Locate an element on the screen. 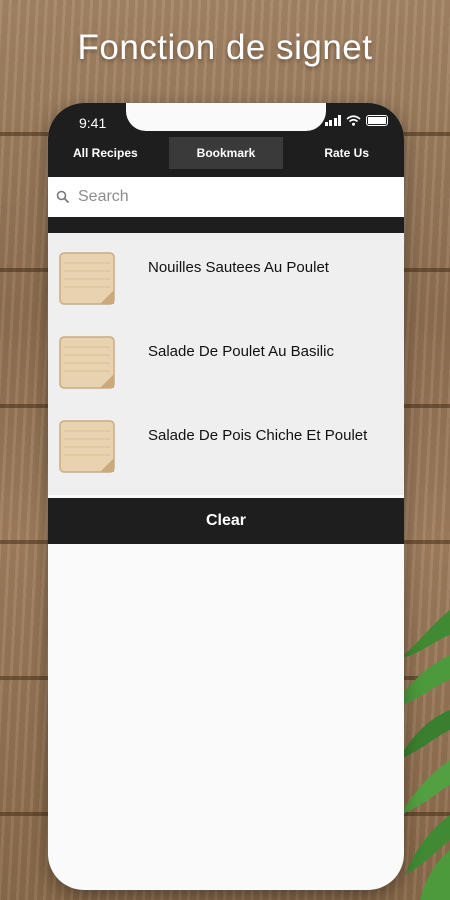 This screenshot has width=450, height=900. tab-bar: All Recipes Bookmark Rate Us is located at coordinates (226, 153).